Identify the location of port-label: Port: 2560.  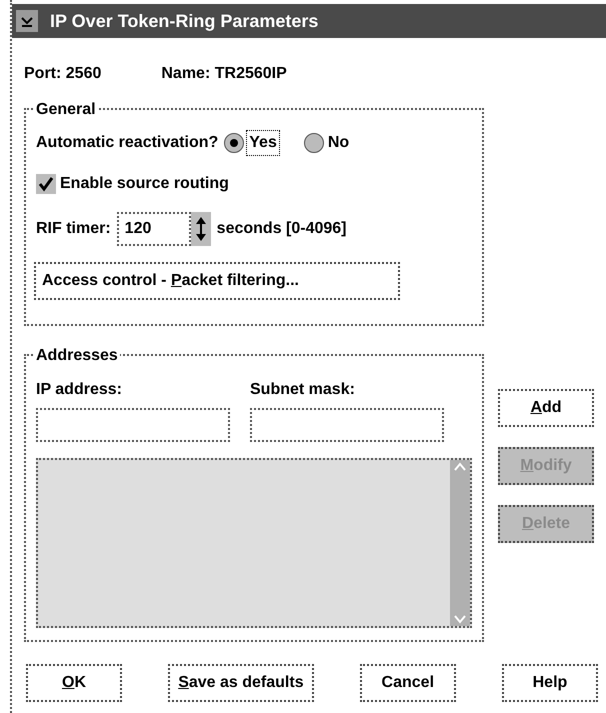
(63, 74).